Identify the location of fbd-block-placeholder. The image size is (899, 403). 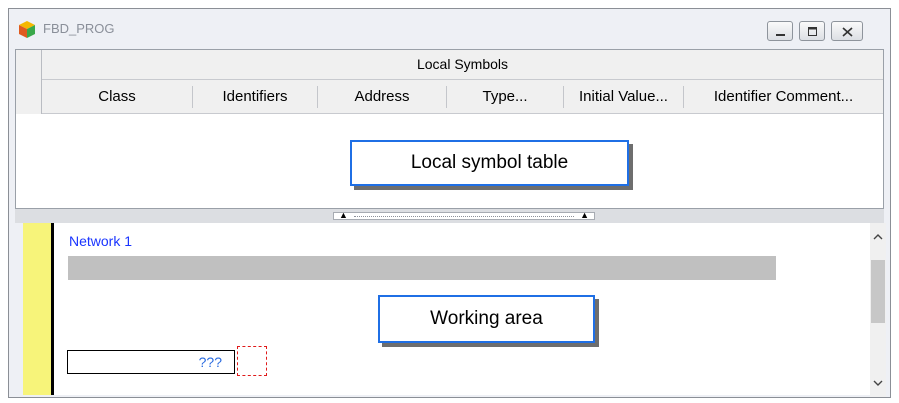
(252, 361).